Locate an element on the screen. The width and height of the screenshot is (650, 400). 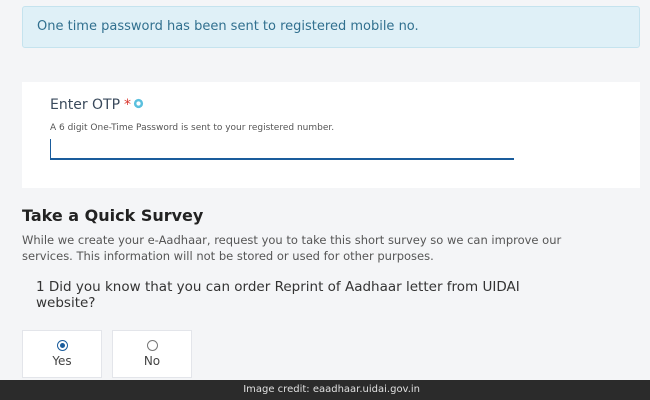
option-no: No is located at coordinates (152, 354).